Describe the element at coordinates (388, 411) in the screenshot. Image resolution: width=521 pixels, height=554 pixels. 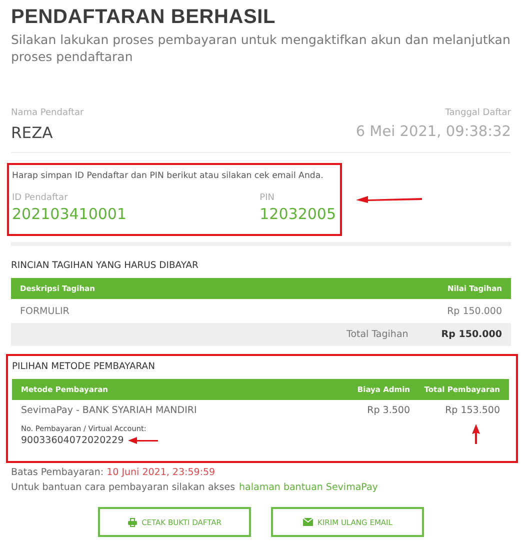
I see `table-cell-text: Rp 3.500` at that location.